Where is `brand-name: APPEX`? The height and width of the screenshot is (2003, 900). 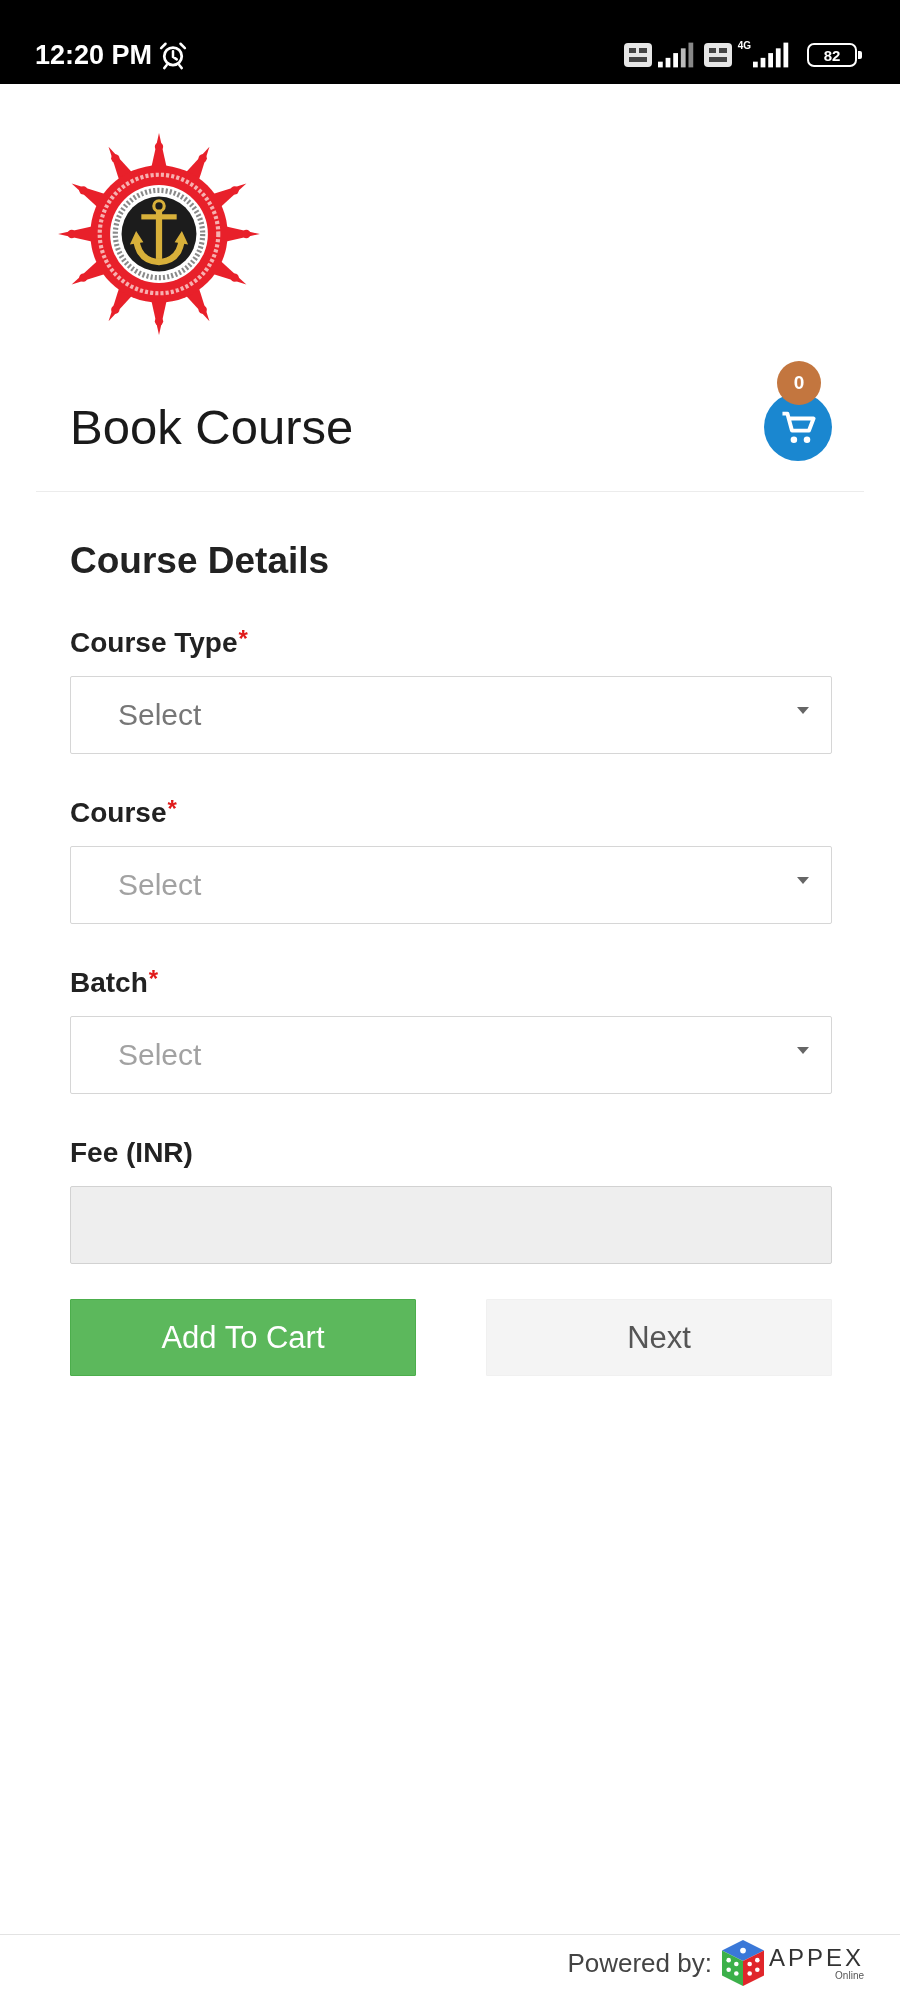 brand-name: APPEX is located at coordinates (816, 1957).